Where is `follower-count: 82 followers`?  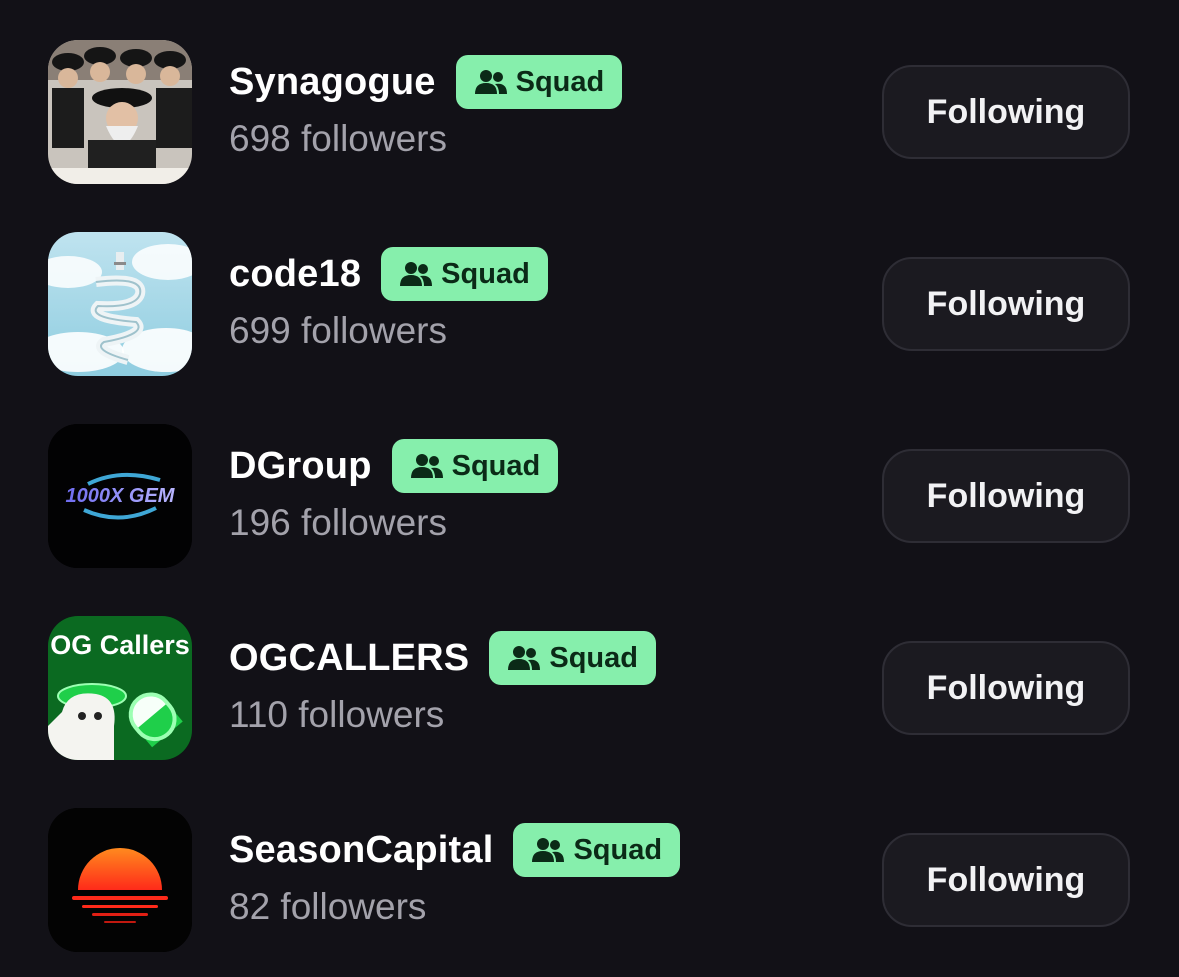 follower-count: 82 followers is located at coordinates (328, 906).